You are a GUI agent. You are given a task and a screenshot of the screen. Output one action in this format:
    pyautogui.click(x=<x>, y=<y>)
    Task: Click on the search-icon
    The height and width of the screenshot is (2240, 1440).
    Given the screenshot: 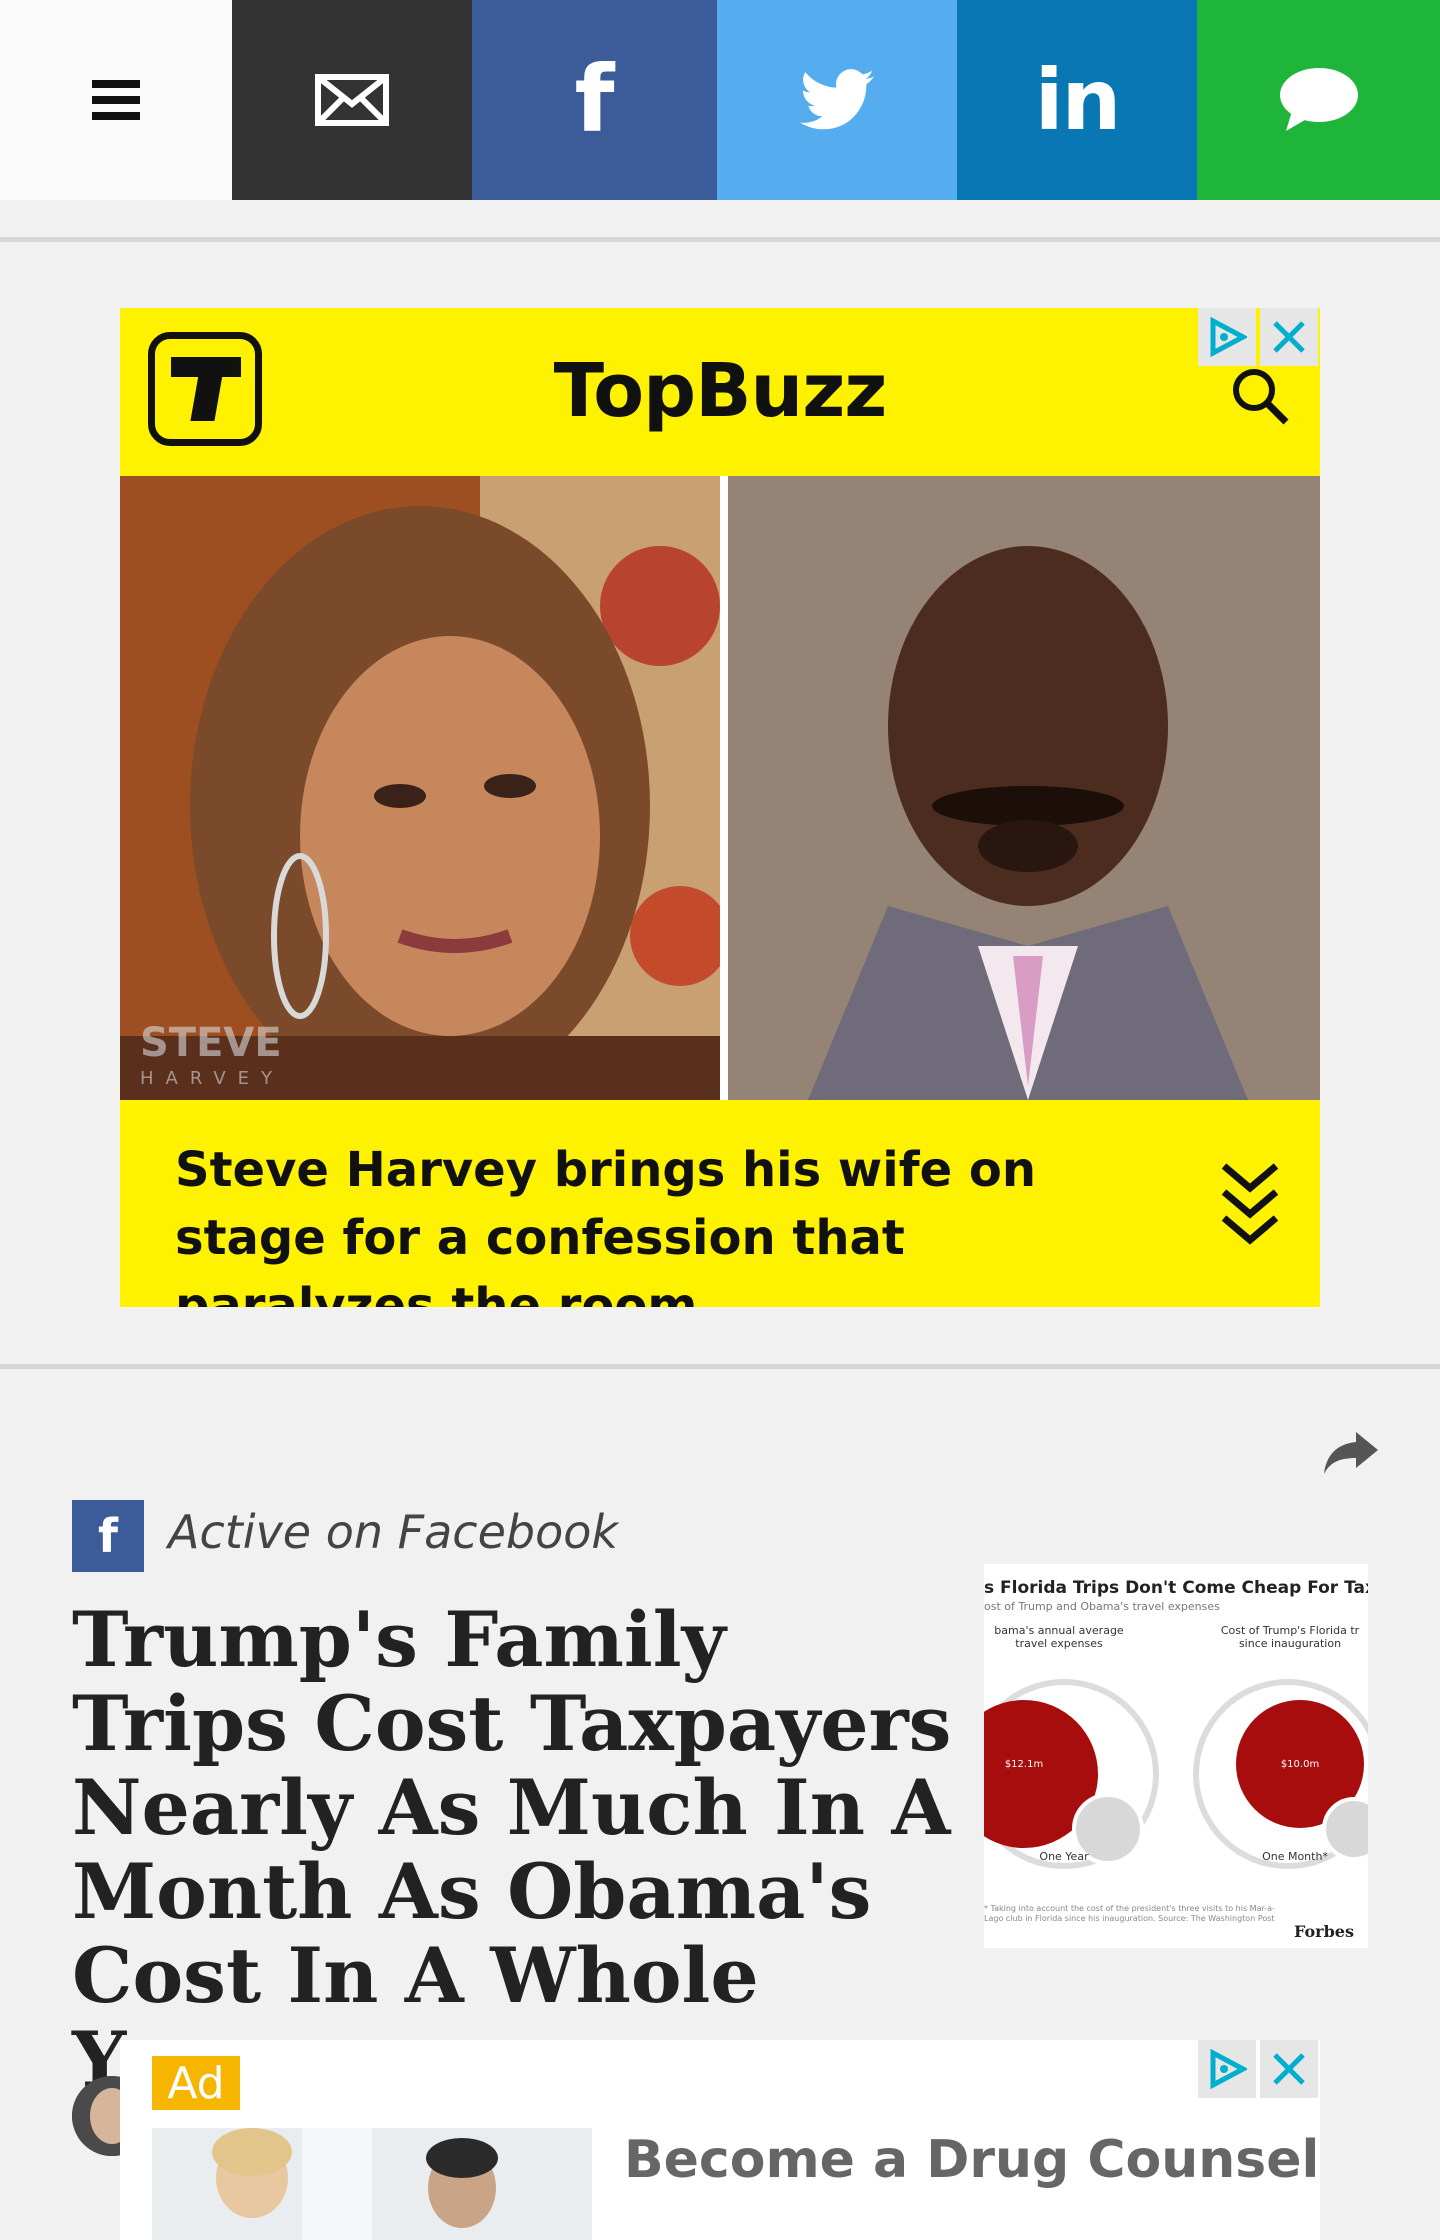 What is the action you would take?
    pyautogui.click(x=1261, y=397)
    